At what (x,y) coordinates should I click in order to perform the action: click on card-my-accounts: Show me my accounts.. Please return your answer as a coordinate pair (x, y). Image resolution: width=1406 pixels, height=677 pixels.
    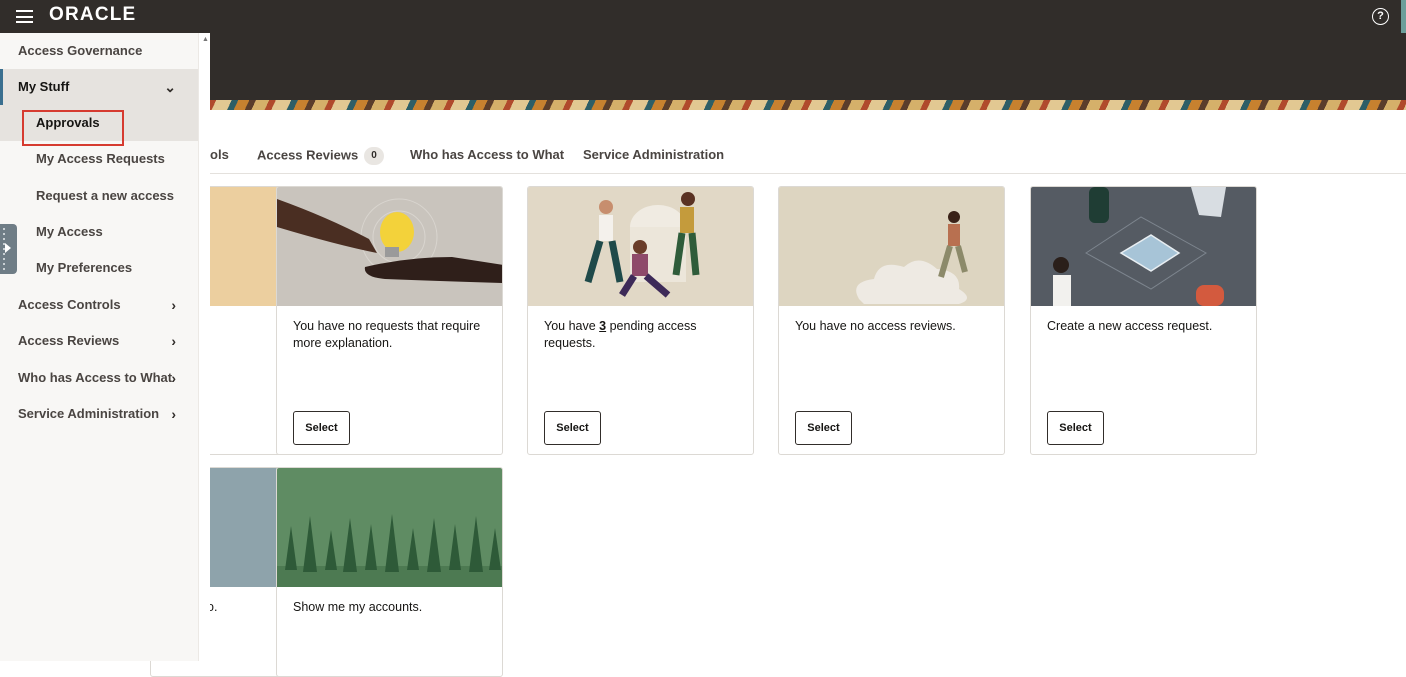
    Looking at the image, I should click on (389, 572).